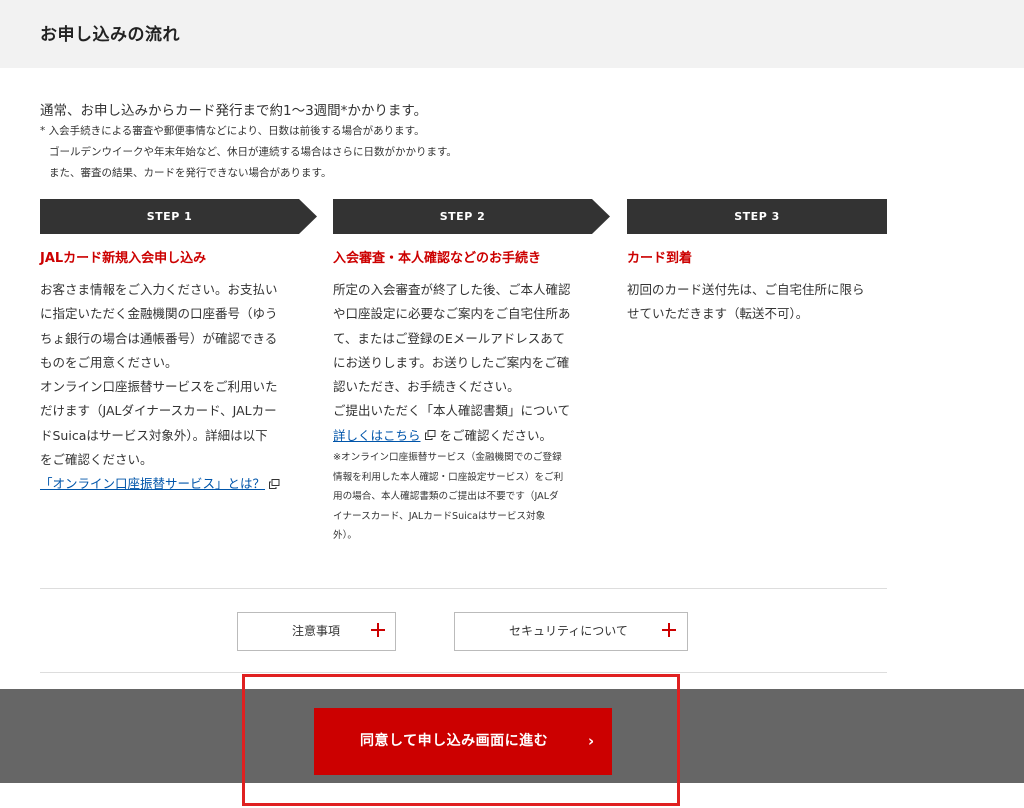  What do you see at coordinates (426, 387) in the screenshot?
I see `step-2-line: 認いただき、お手続きください。` at bounding box center [426, 387].